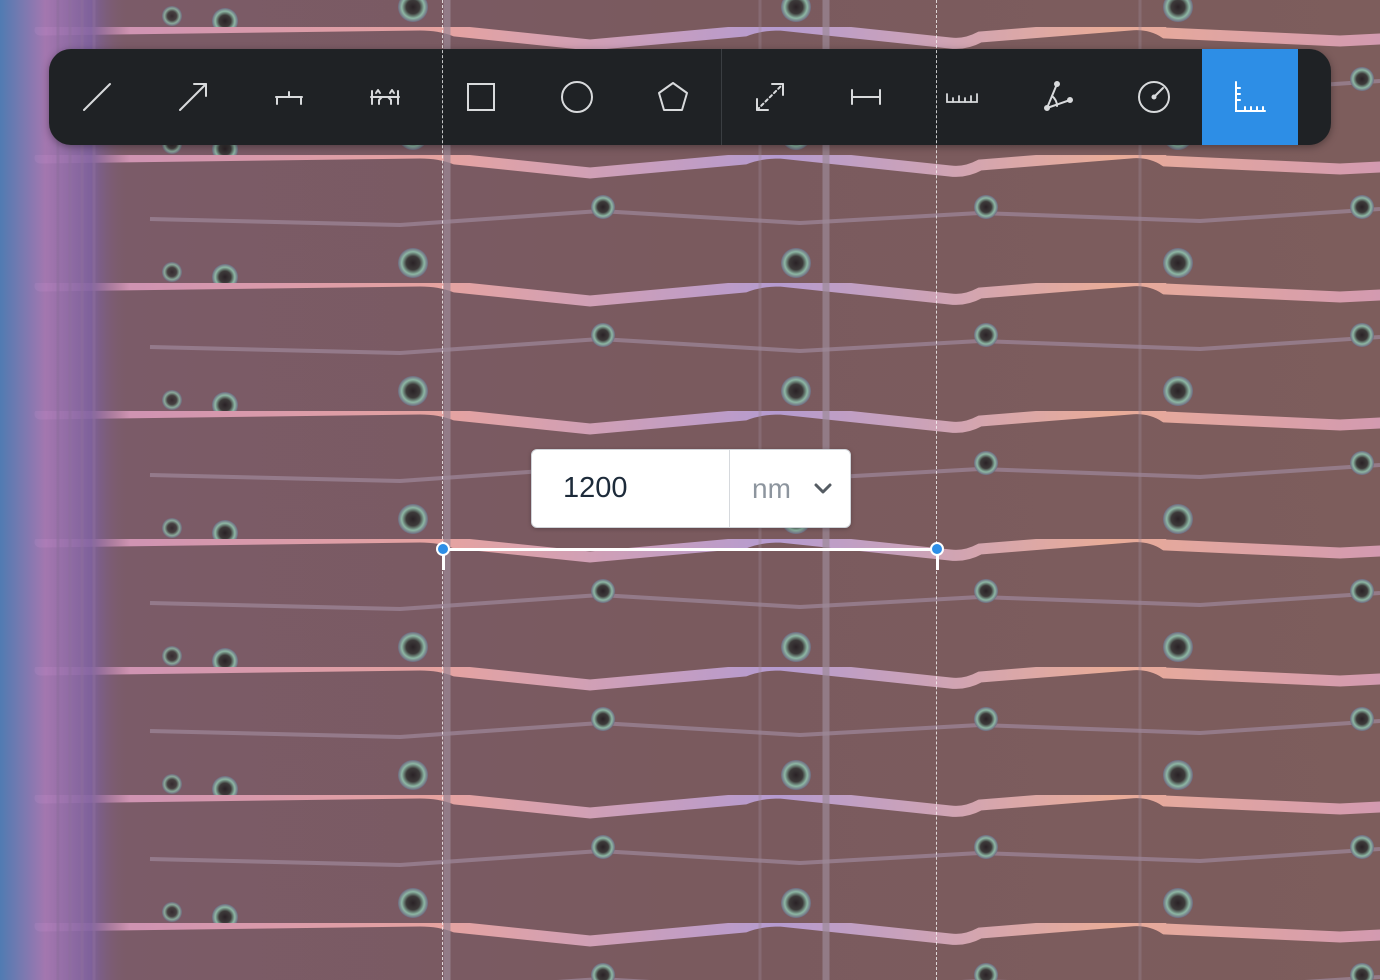  I want to click on left-guide-line, so click(442, 490).